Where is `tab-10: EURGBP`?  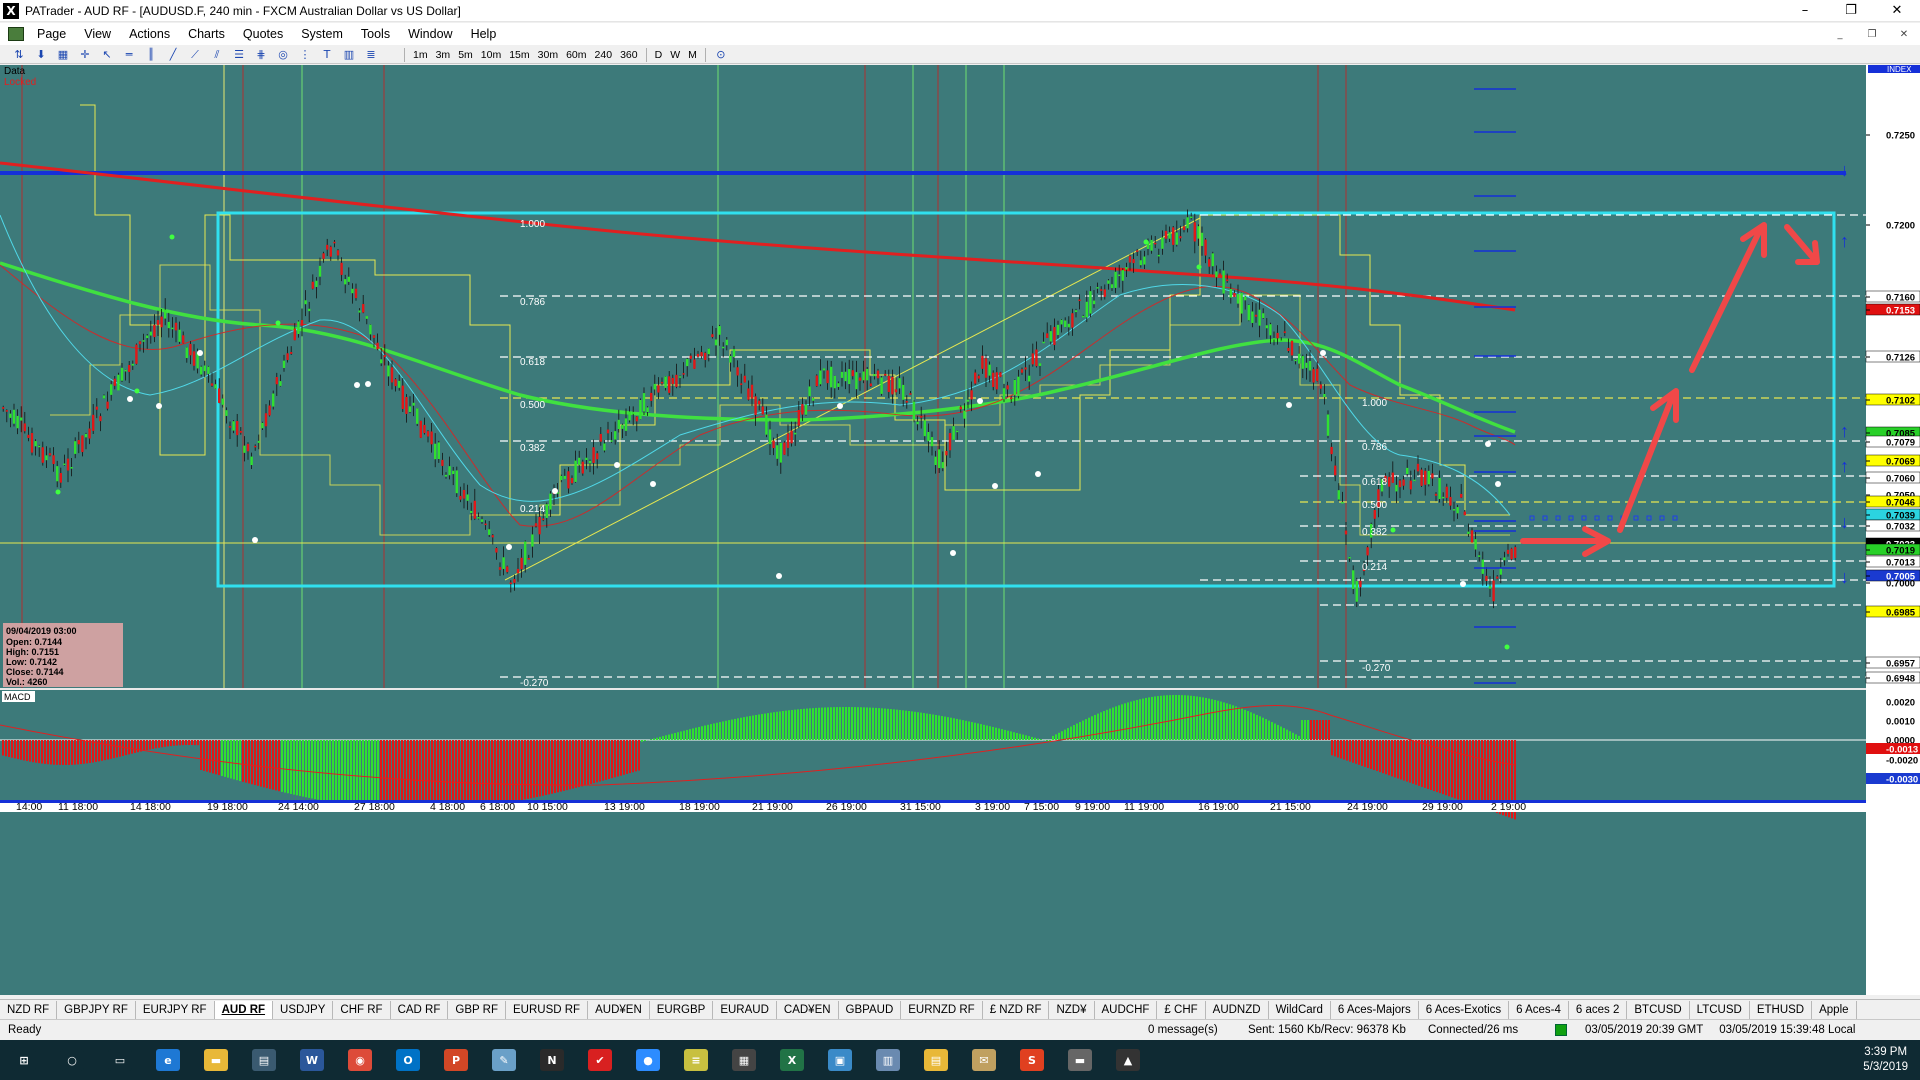
tab-10: EURGBP is located at coordinates (682, 1009).